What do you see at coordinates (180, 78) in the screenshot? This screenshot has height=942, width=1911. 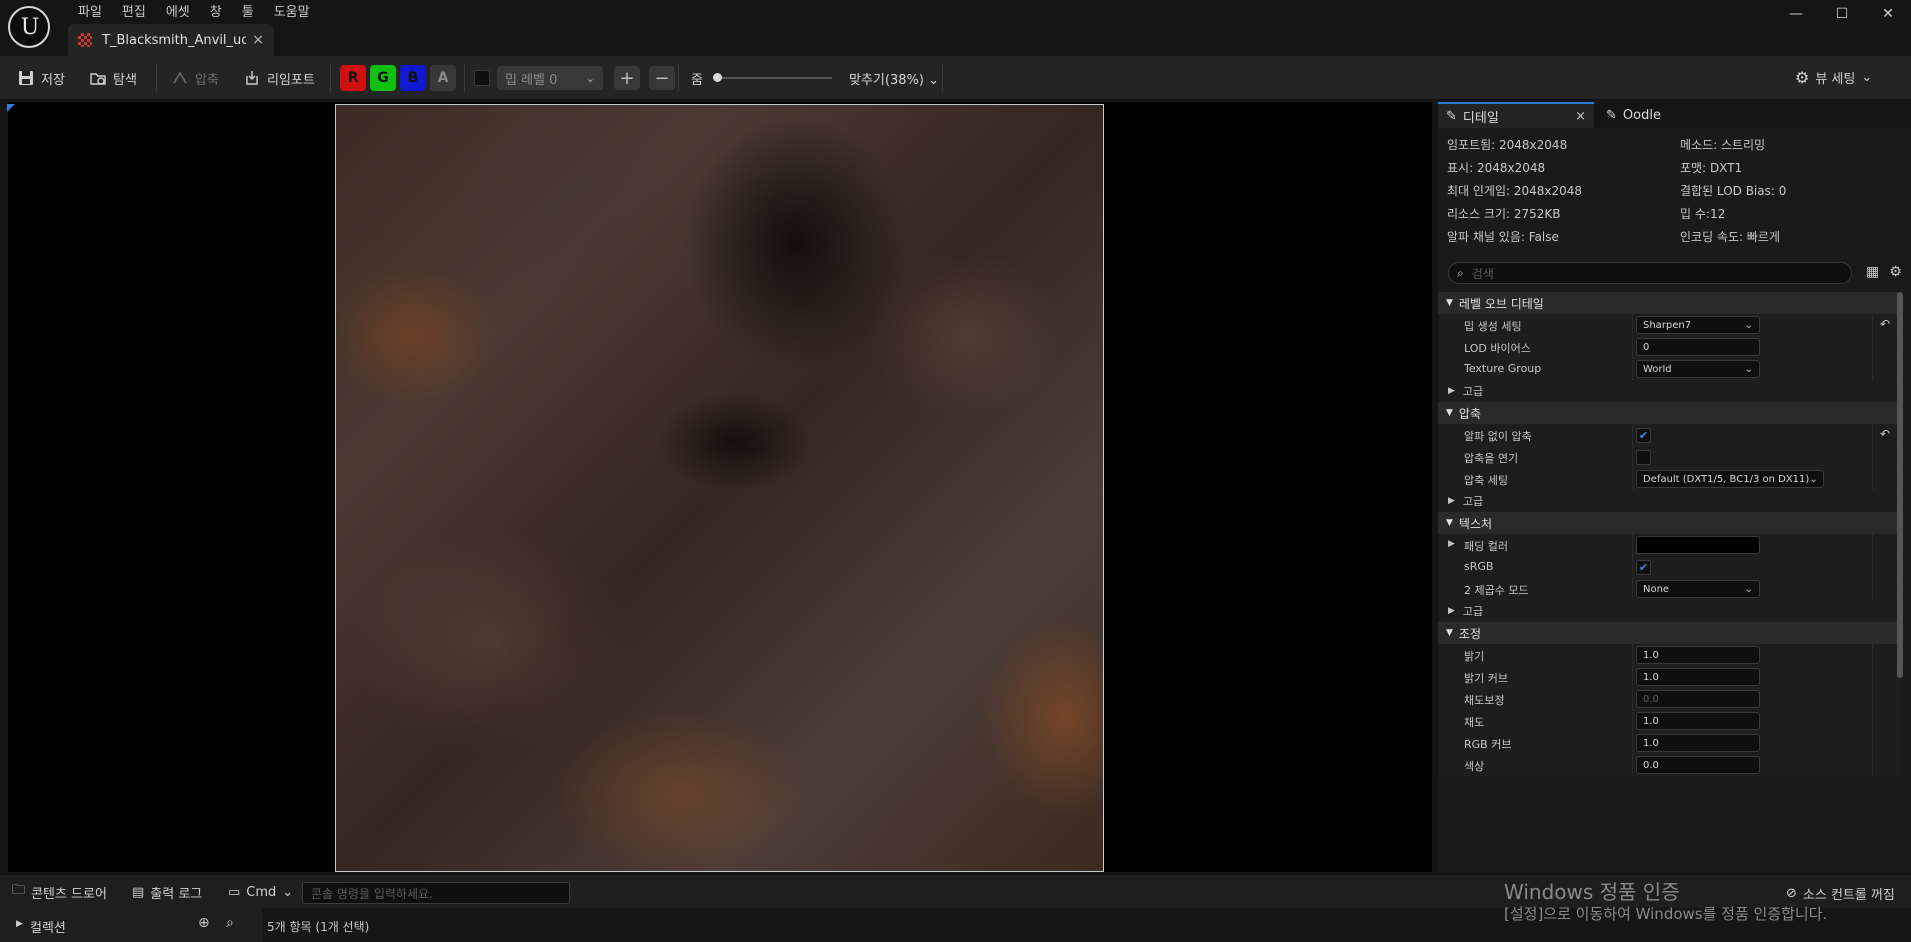 I see `compress-icon` at bounding box center [180, 78].